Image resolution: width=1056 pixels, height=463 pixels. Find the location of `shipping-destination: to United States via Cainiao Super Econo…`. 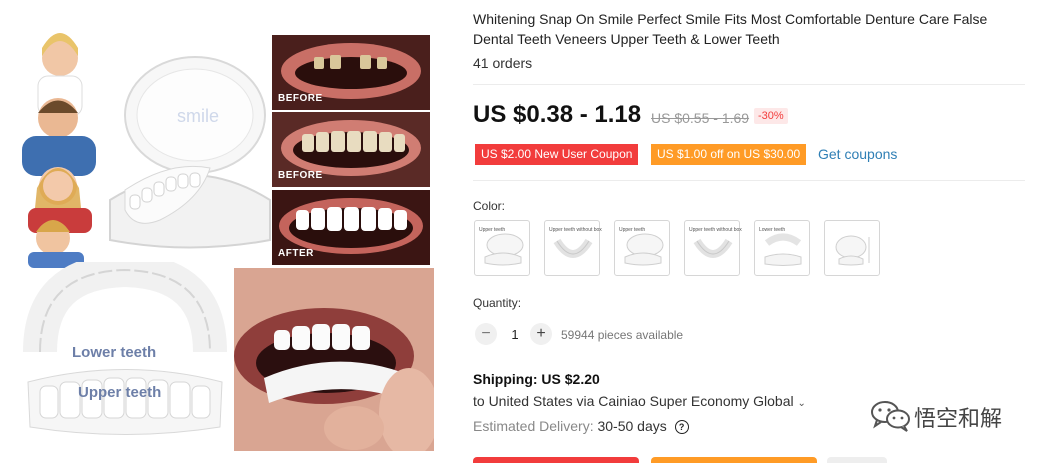

shipping-destination: to United States via Cainiao Super Econo… is located at coordinates (633, 401).